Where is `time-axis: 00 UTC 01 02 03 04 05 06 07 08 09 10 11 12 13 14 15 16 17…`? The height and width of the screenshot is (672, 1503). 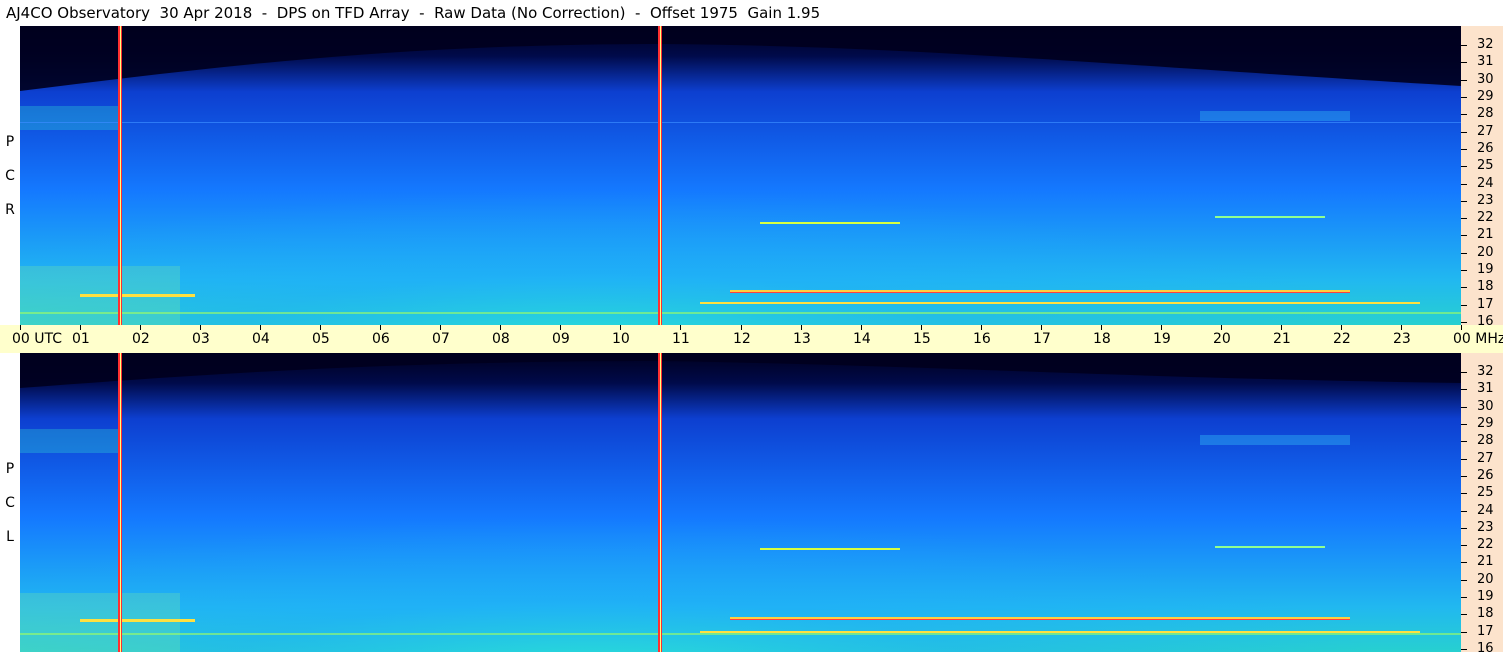
time-axis: 00 UTC 01 02 03 04 05 06 07 08 09 10 11 12 13 14 15 16 17… is located at coordinates (751, 339).